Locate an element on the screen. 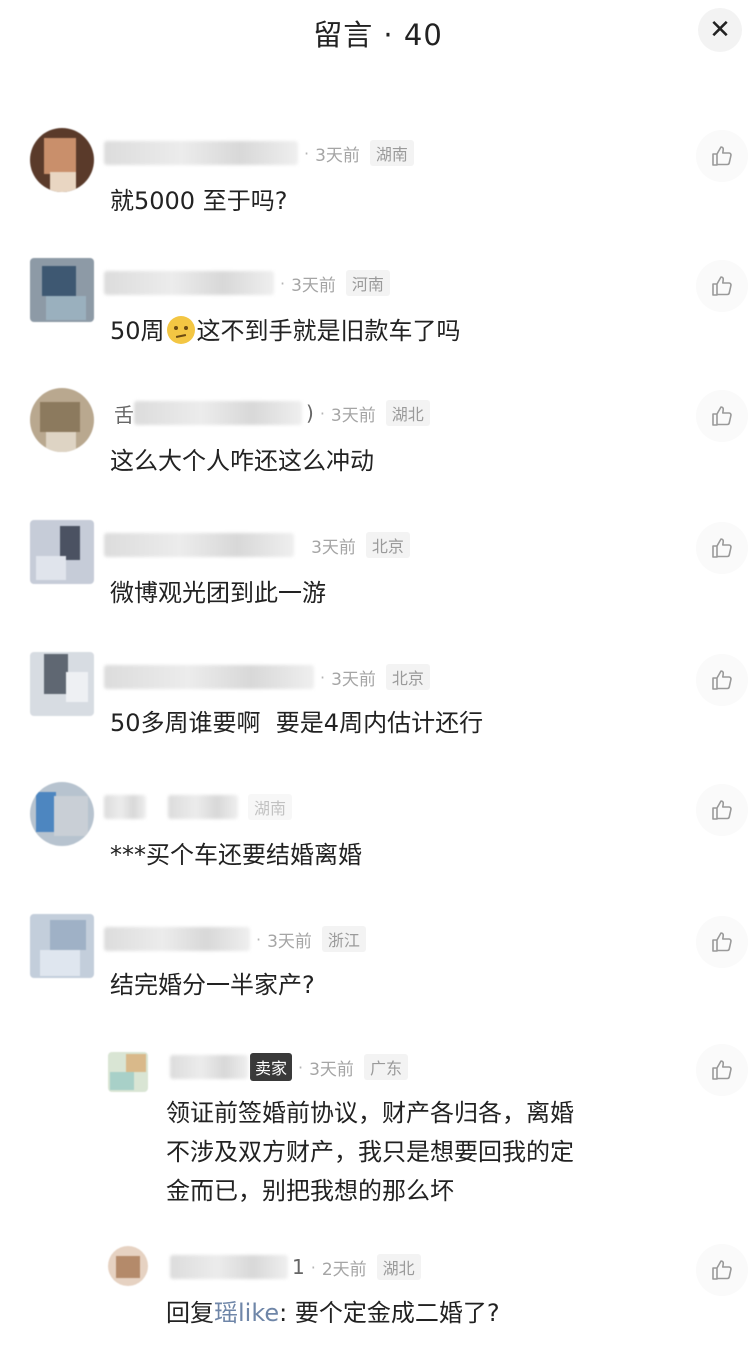 This screenshot has height=1346, width=756. username-suffix: ) is located at coordinates (310, 413).